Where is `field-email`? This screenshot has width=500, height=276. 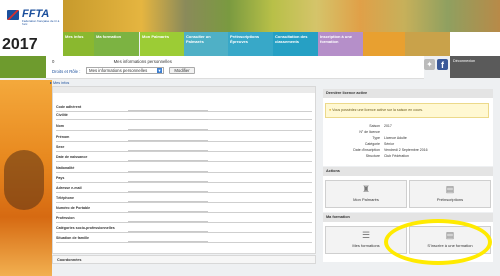 field-email is located at coordinates (168, 191).